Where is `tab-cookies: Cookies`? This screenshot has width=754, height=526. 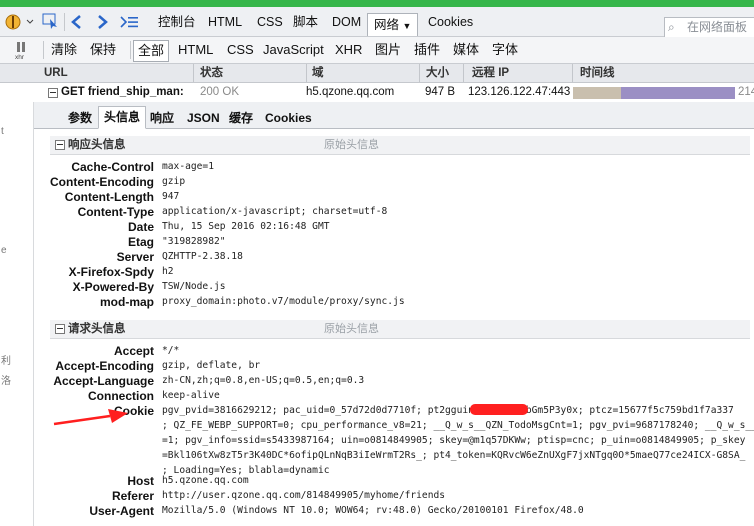 tab-cookies: Cookies is located at coordinates (450, 21).